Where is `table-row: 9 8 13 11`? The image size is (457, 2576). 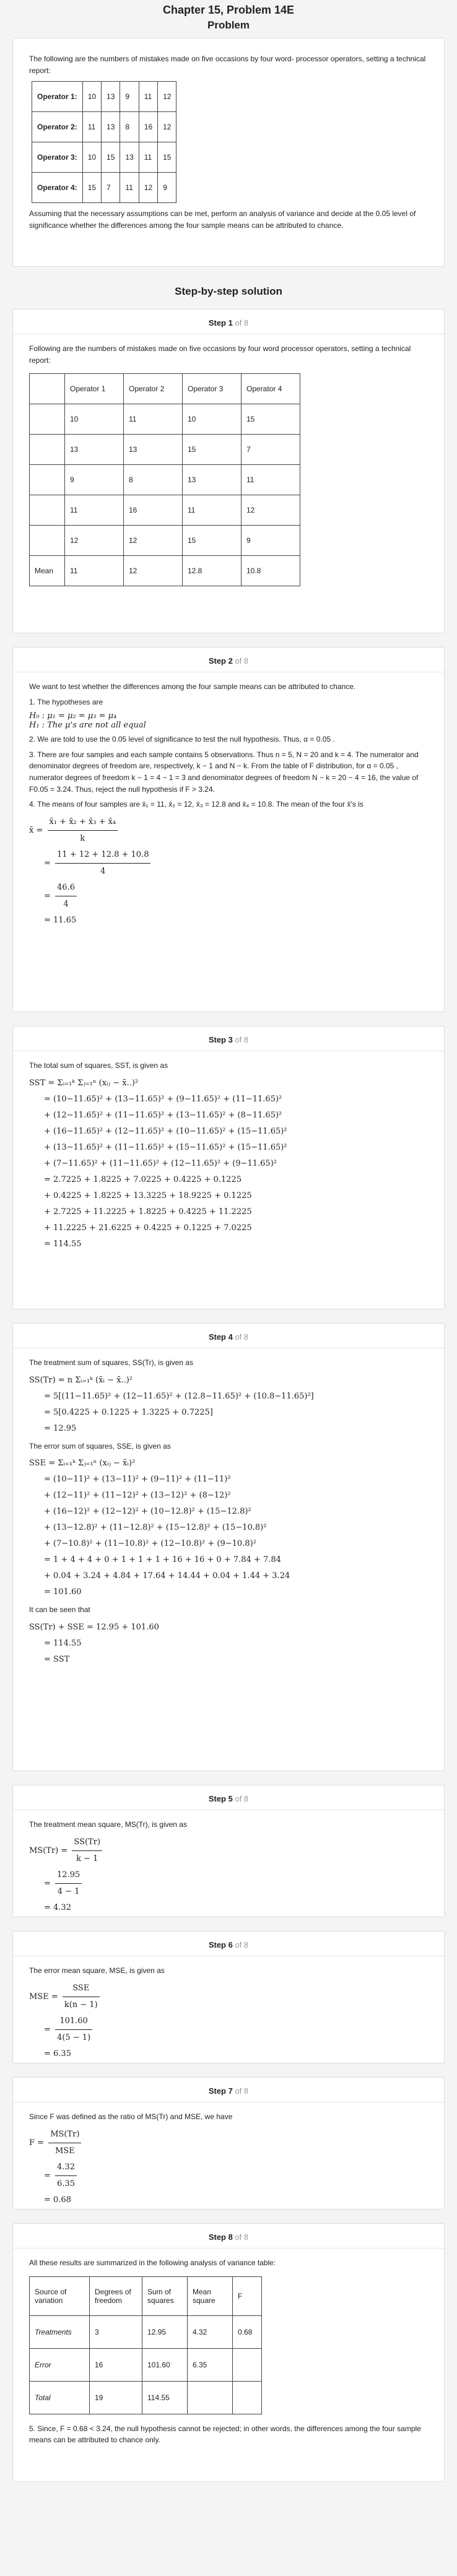
table-row: 9 8 13 11 is located at coordinates (164, 480).